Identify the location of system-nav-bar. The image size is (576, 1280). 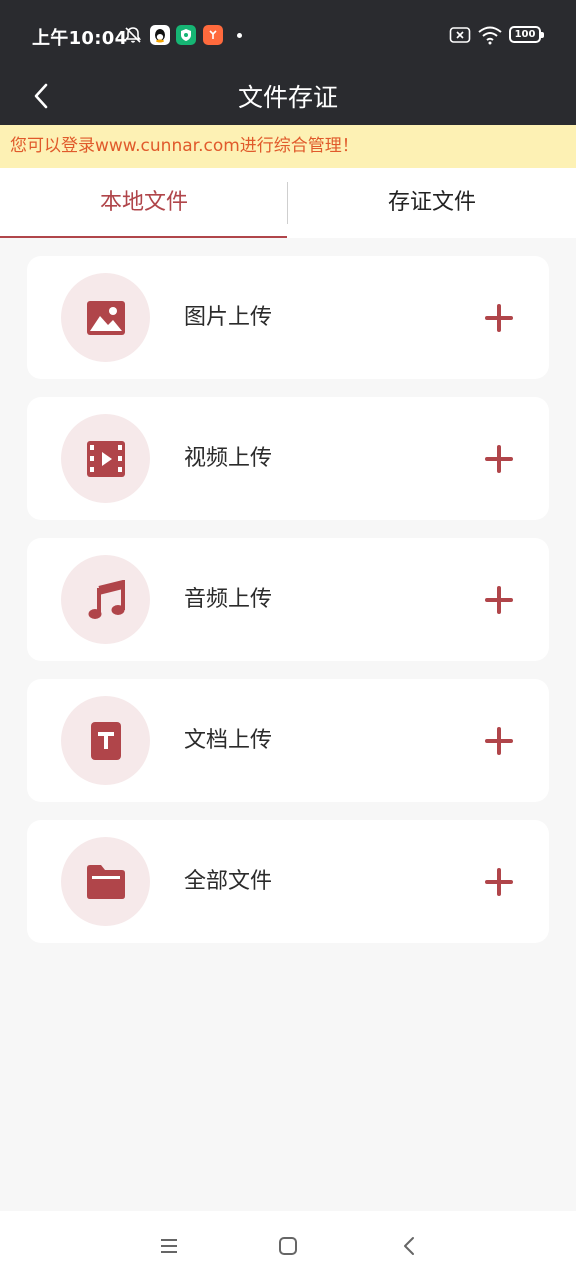
(288, 1245).